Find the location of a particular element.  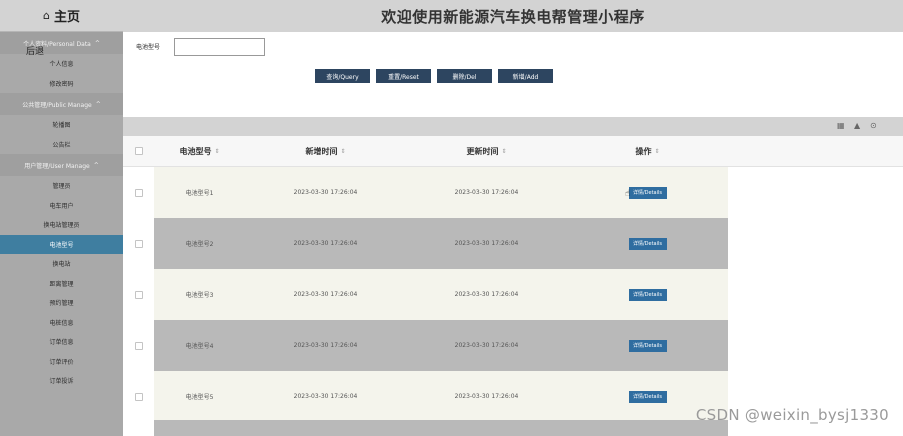

sidebar-item-pile-info: 电桩信息 is located at coordinates (61, 323).